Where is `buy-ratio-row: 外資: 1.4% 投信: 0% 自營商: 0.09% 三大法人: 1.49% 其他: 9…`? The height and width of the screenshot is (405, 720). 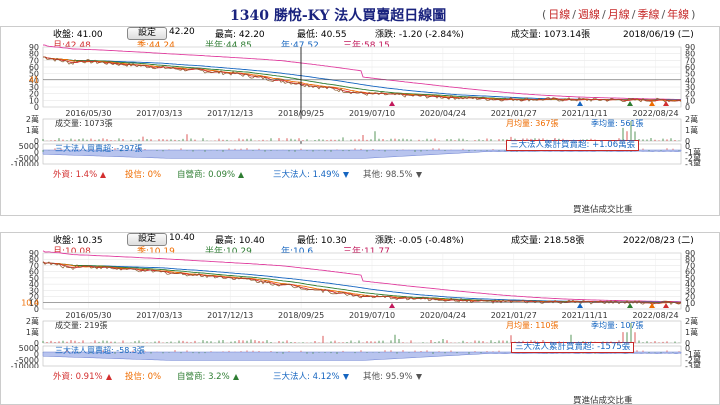 buy-ratio-row: 外資: 1.4% 投信: 0% 自營商: 0.09% 三大法人: 1.49% 其他: 9… is located at coordinates (360, 174).